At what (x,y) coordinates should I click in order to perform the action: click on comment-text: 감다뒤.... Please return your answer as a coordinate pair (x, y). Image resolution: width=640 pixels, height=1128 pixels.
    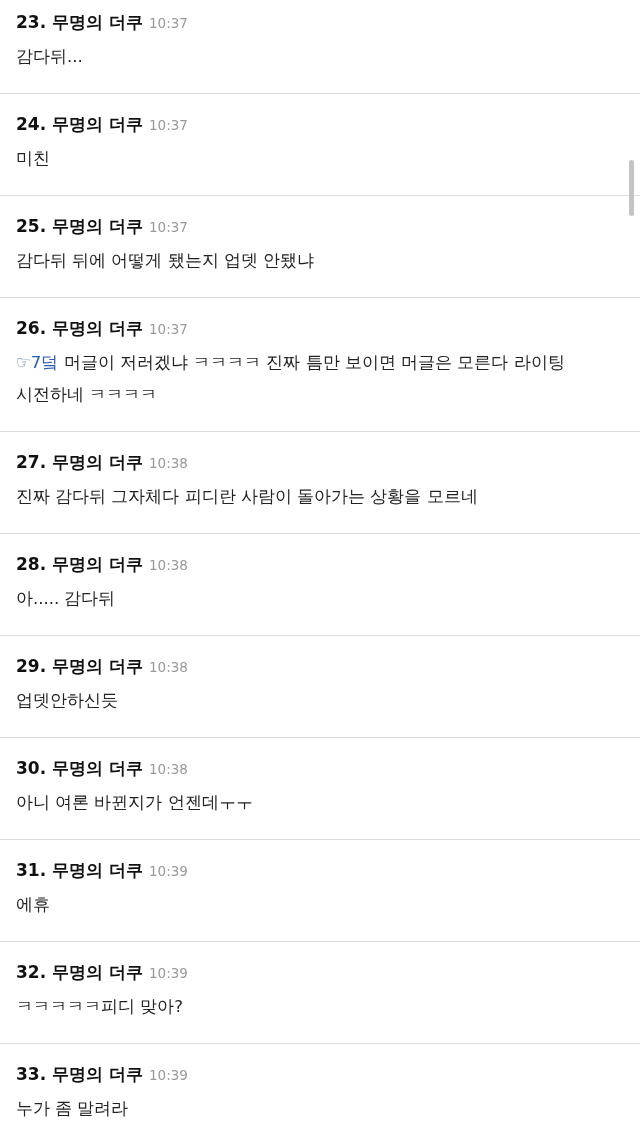
    Looking at the image, I should click on (50, 57).